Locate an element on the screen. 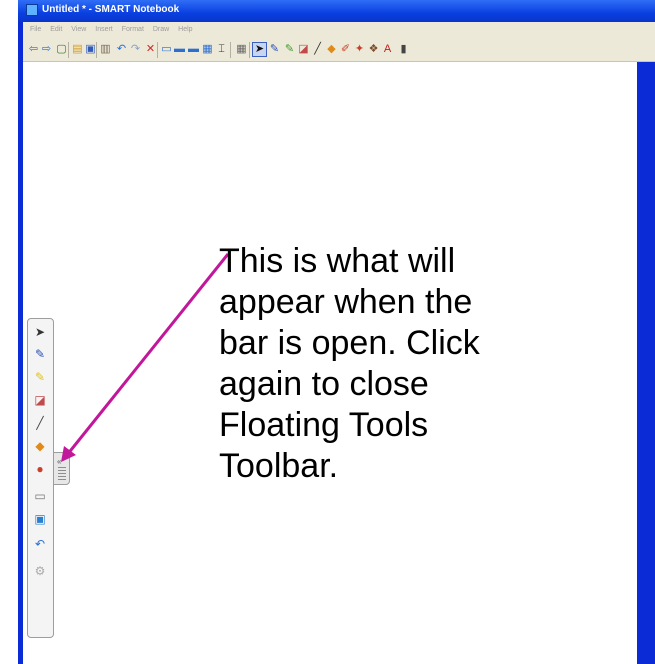 This screenshot has width=655, height=664. properties-icon: ❖ is located at coordinates (373, 49).